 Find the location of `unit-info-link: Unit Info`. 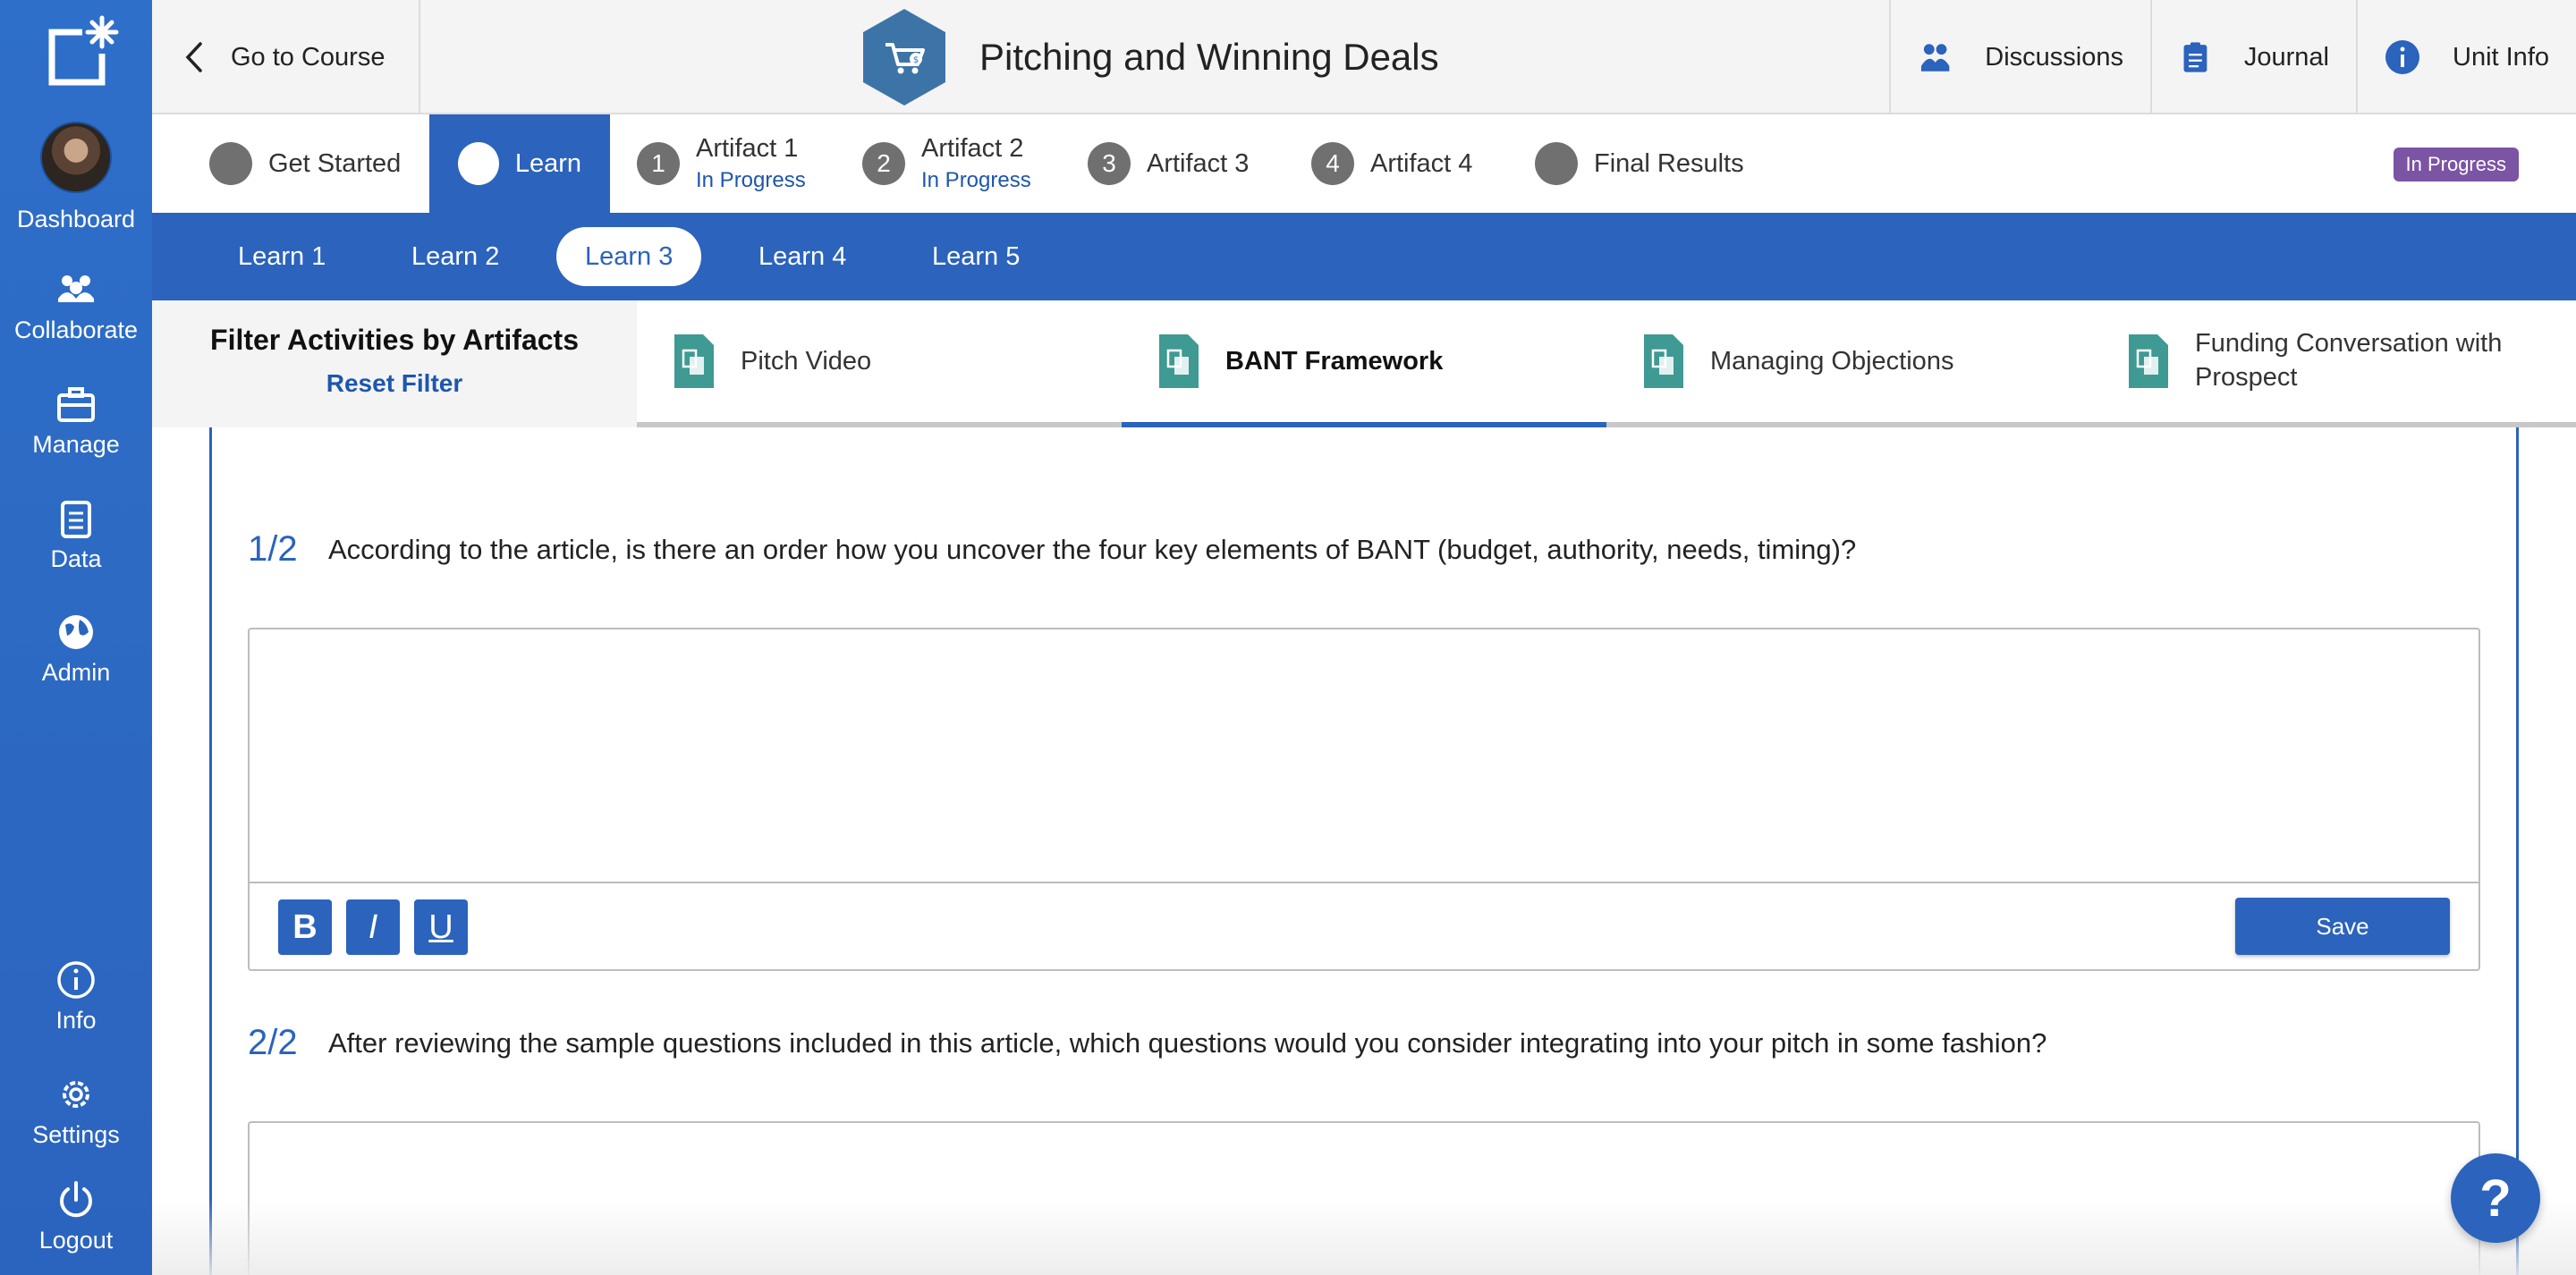

unit-info-link: Unit Info is located at coordinates (2466, 57).